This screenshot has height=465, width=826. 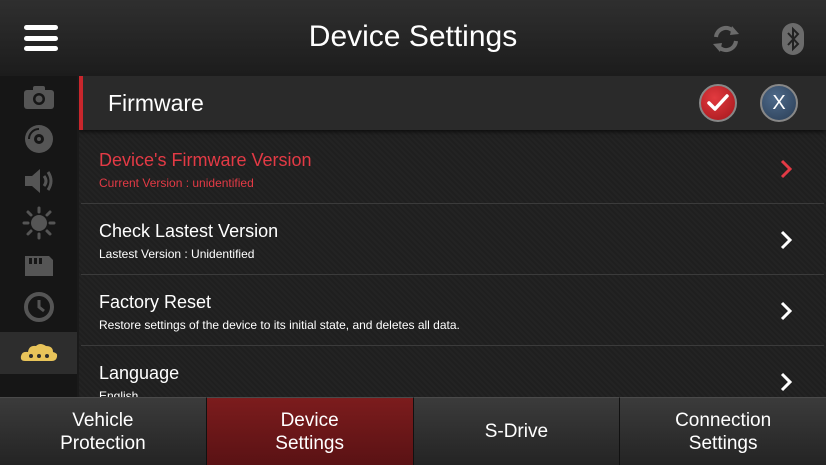 I want to click on clock-icon, so click(x=38, y=307).